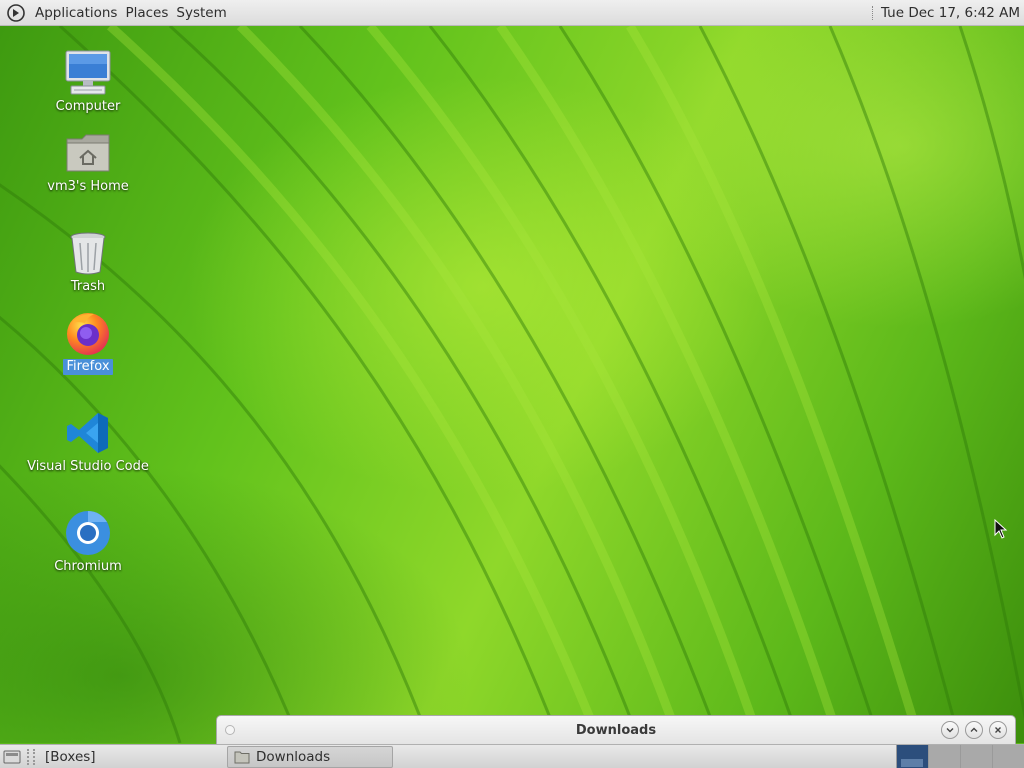  I want to click on desktop-icon-firefox: Firefox, so click(88, 341).